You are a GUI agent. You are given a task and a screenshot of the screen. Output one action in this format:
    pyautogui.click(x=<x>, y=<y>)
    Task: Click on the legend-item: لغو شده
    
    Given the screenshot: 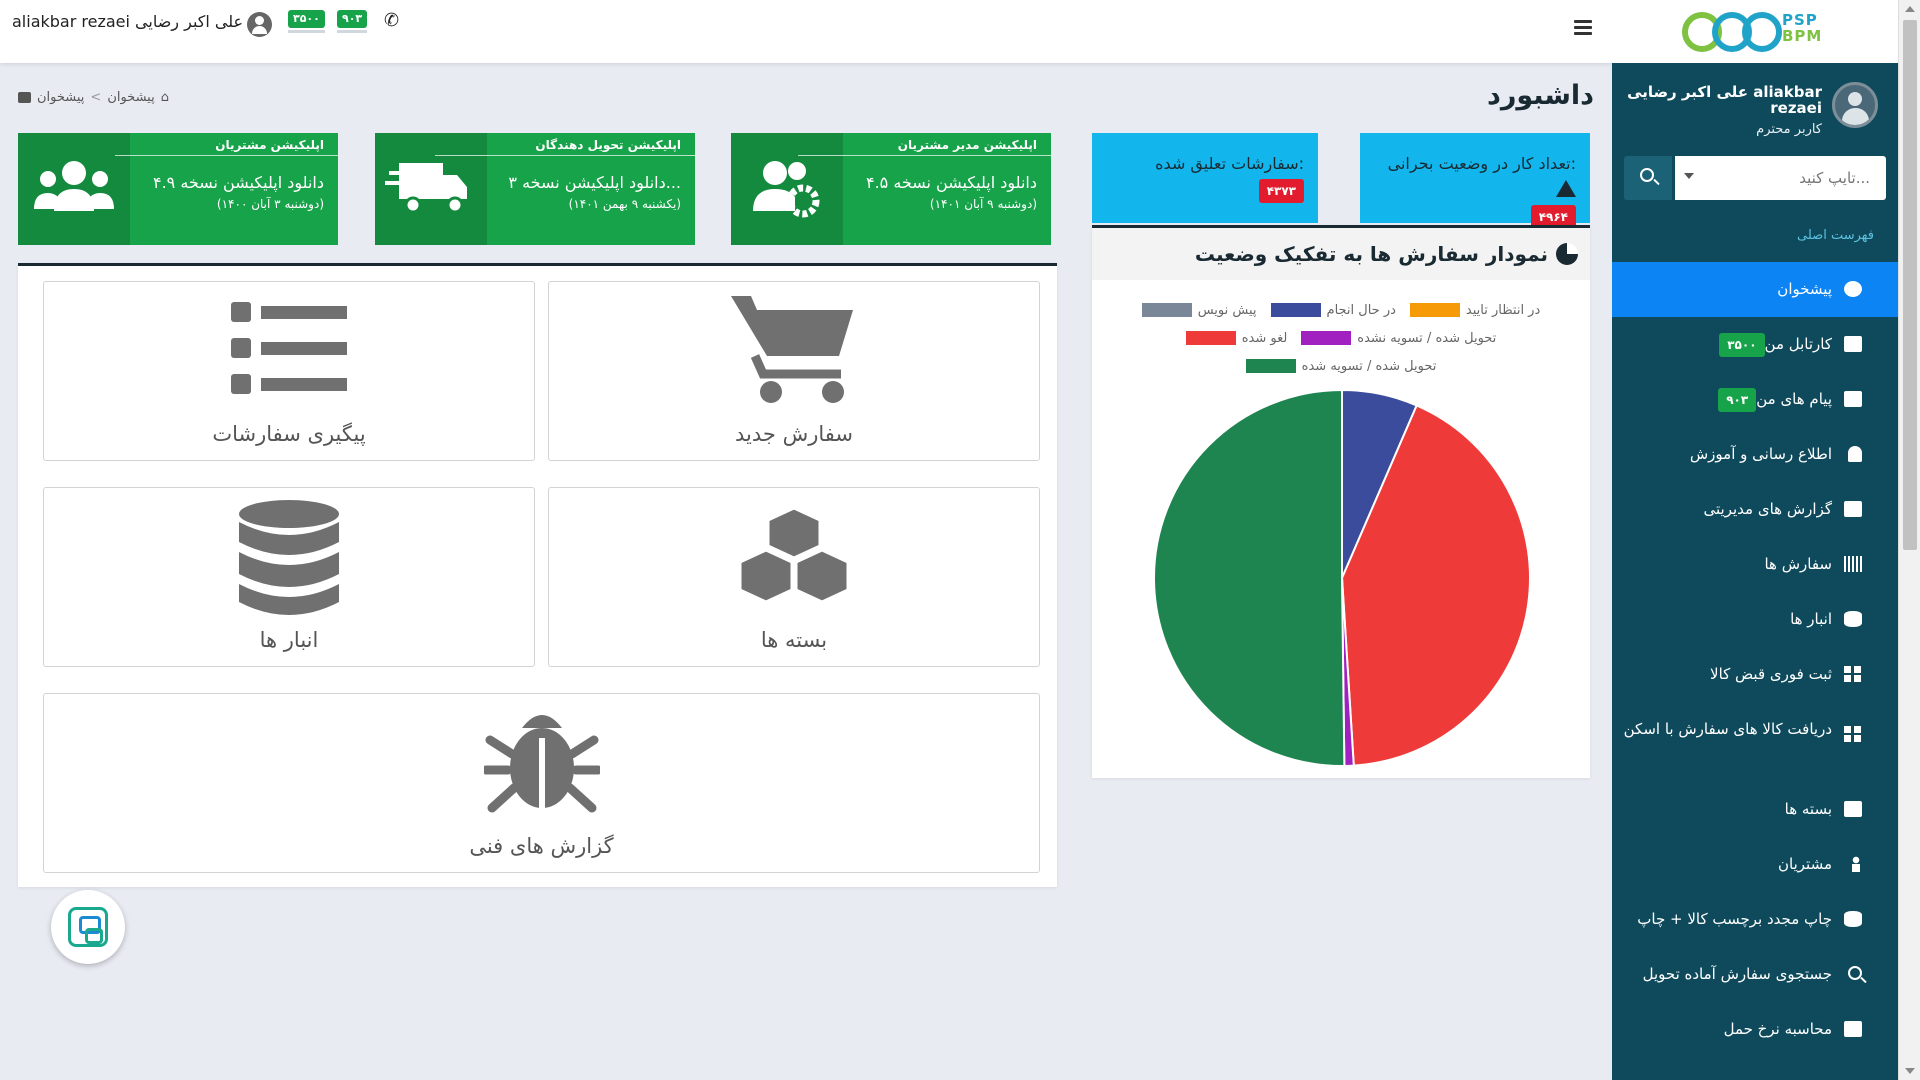 What is the action you would take?
    pyautogui.click(x=1236, y=338)
    